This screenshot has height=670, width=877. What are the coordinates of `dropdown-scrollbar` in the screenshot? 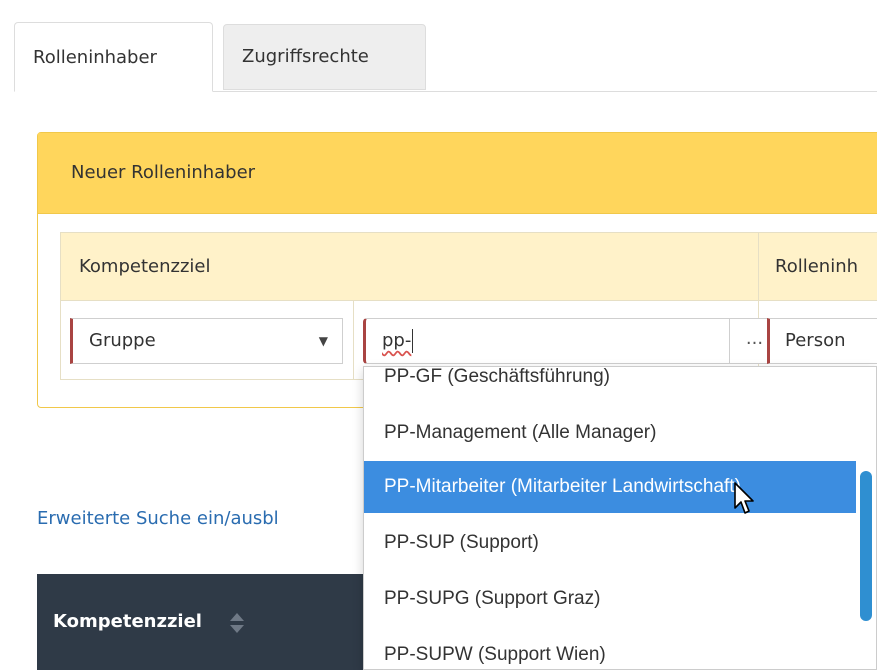 It's located at (866, 518).